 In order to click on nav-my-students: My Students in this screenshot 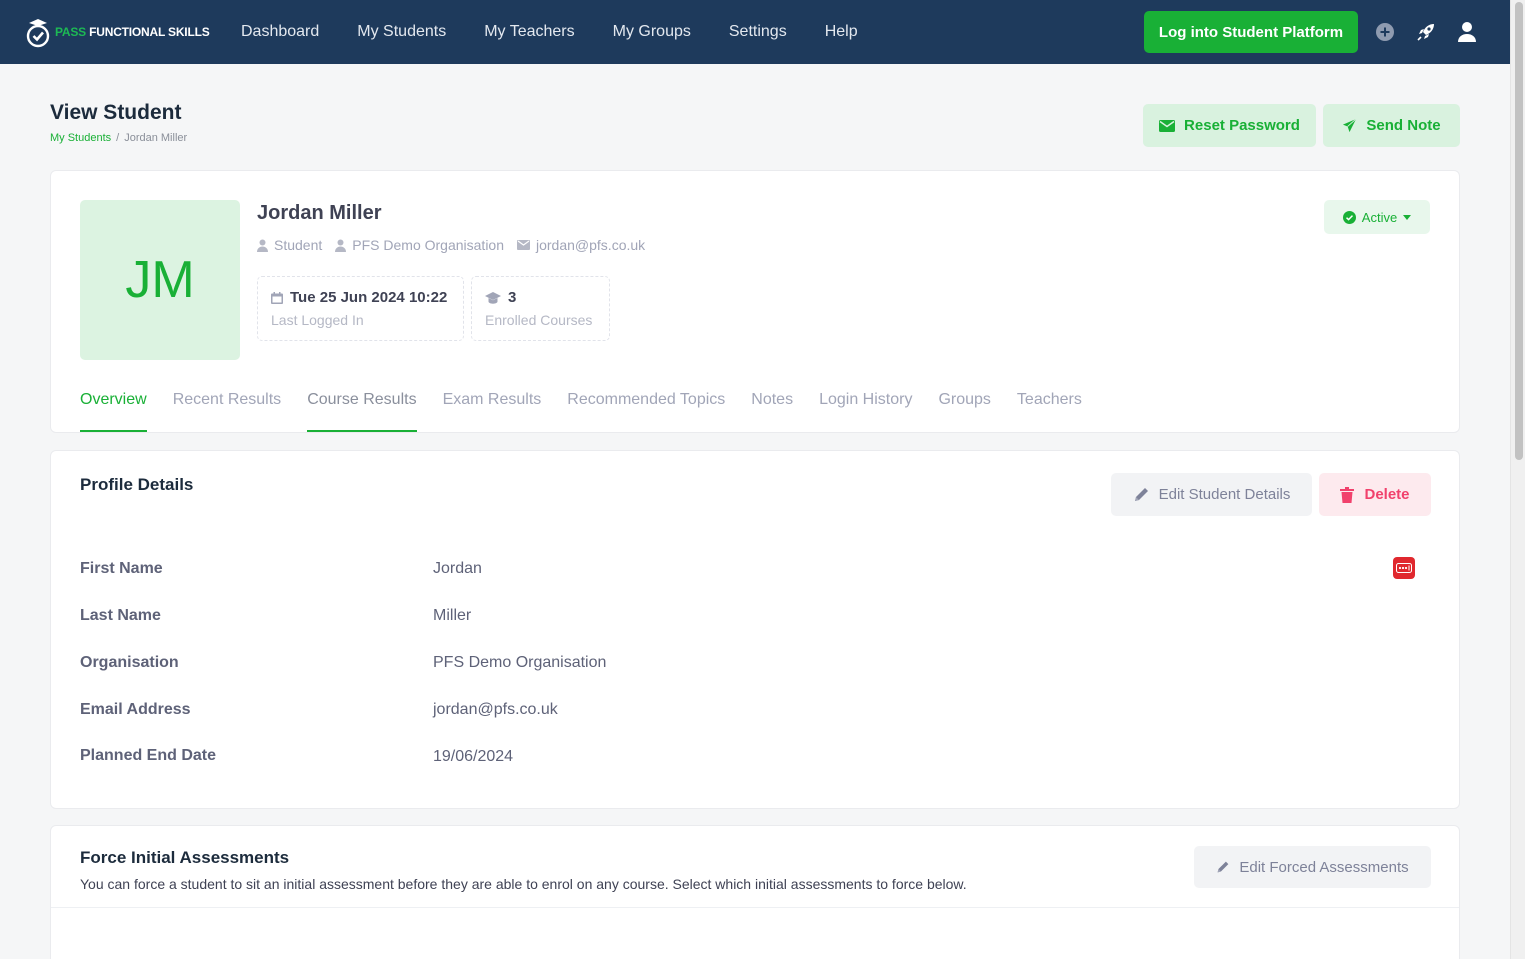, I will do `click(401, 32)`.